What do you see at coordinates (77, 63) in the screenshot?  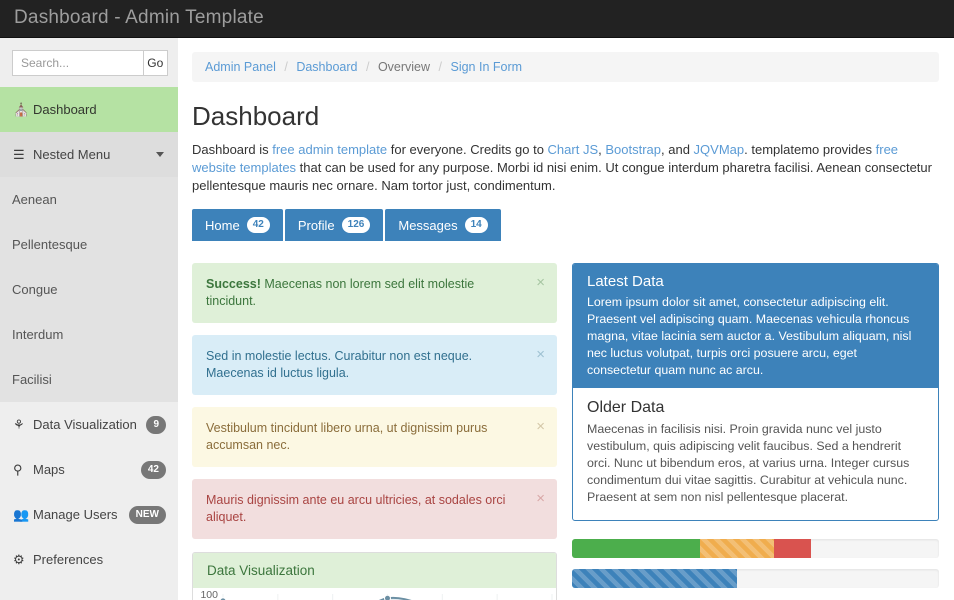 I see `search-input` at bounding box center [77, 63].